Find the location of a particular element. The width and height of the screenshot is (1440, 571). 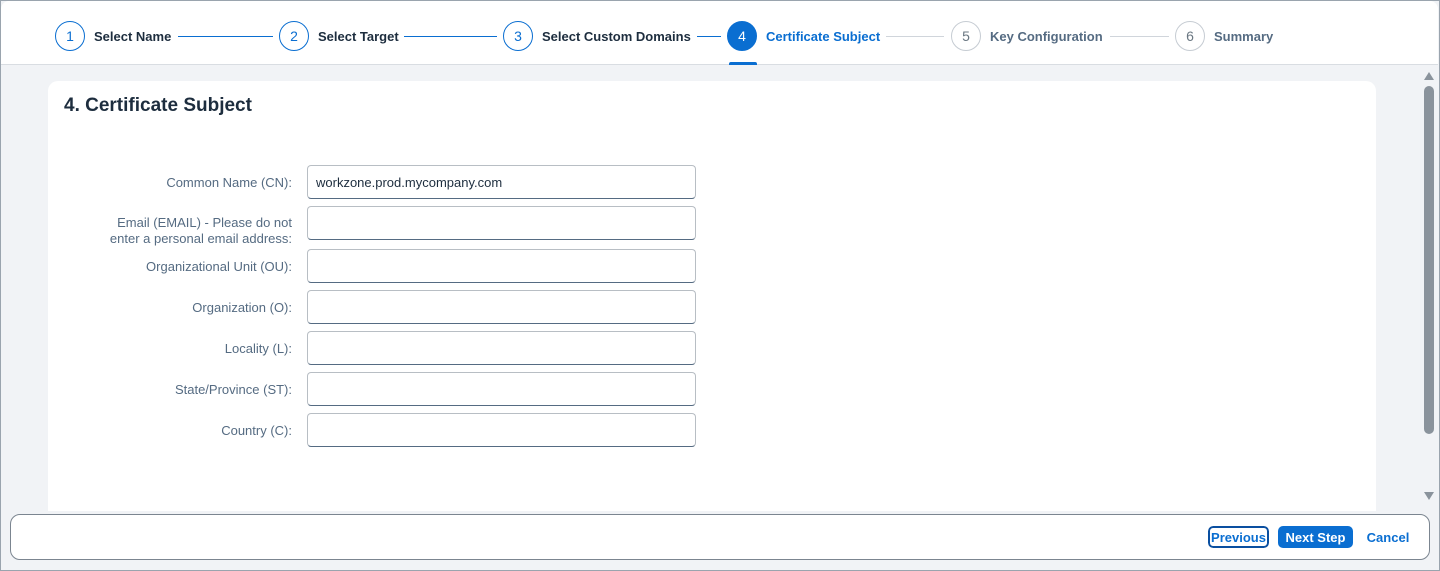

scroll-down-icon is located at coordinates (1429, 496).